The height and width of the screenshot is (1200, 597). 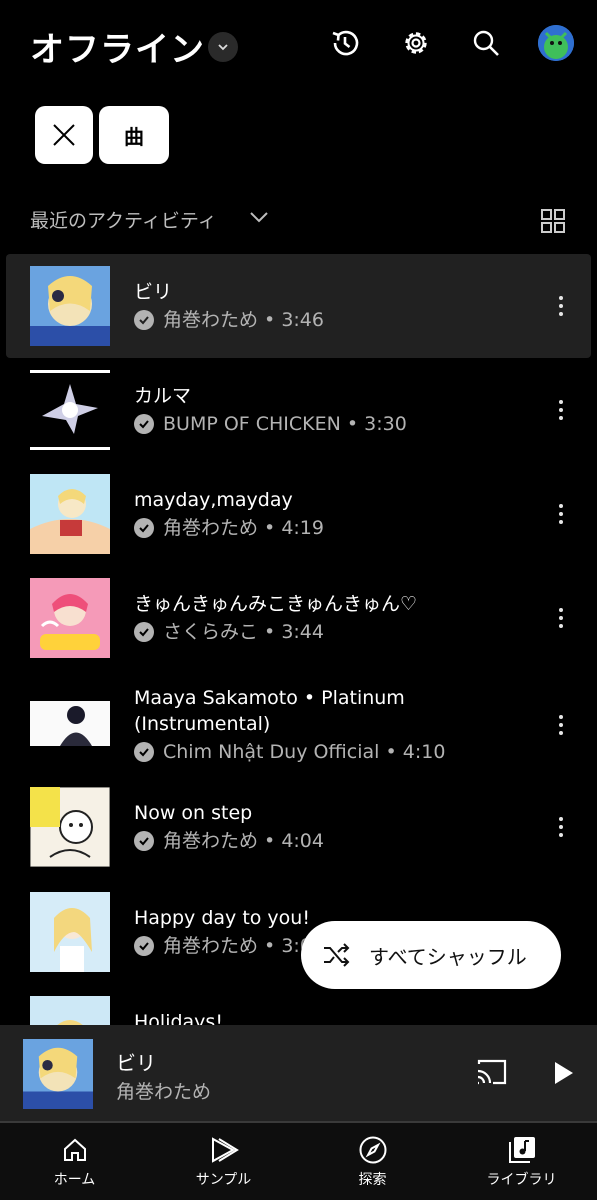 What do you see at coordinates (153, 292) in the screenshot?
I see `song-title: ビリ` at bounding box center [153, 292].